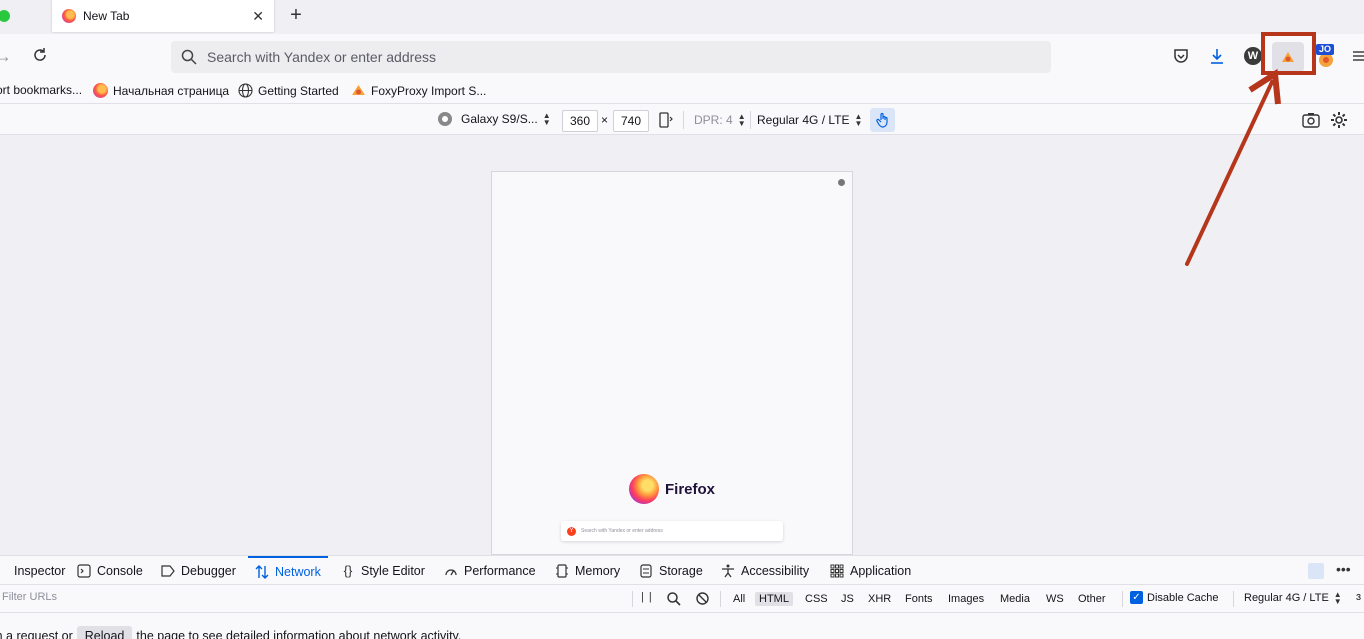 The width and height of the screenshot is (1364, 639). I want to click on filter-urls-input, so click(152, 597).